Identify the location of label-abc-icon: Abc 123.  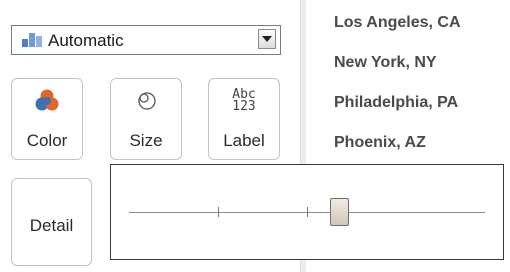
(244, 100).